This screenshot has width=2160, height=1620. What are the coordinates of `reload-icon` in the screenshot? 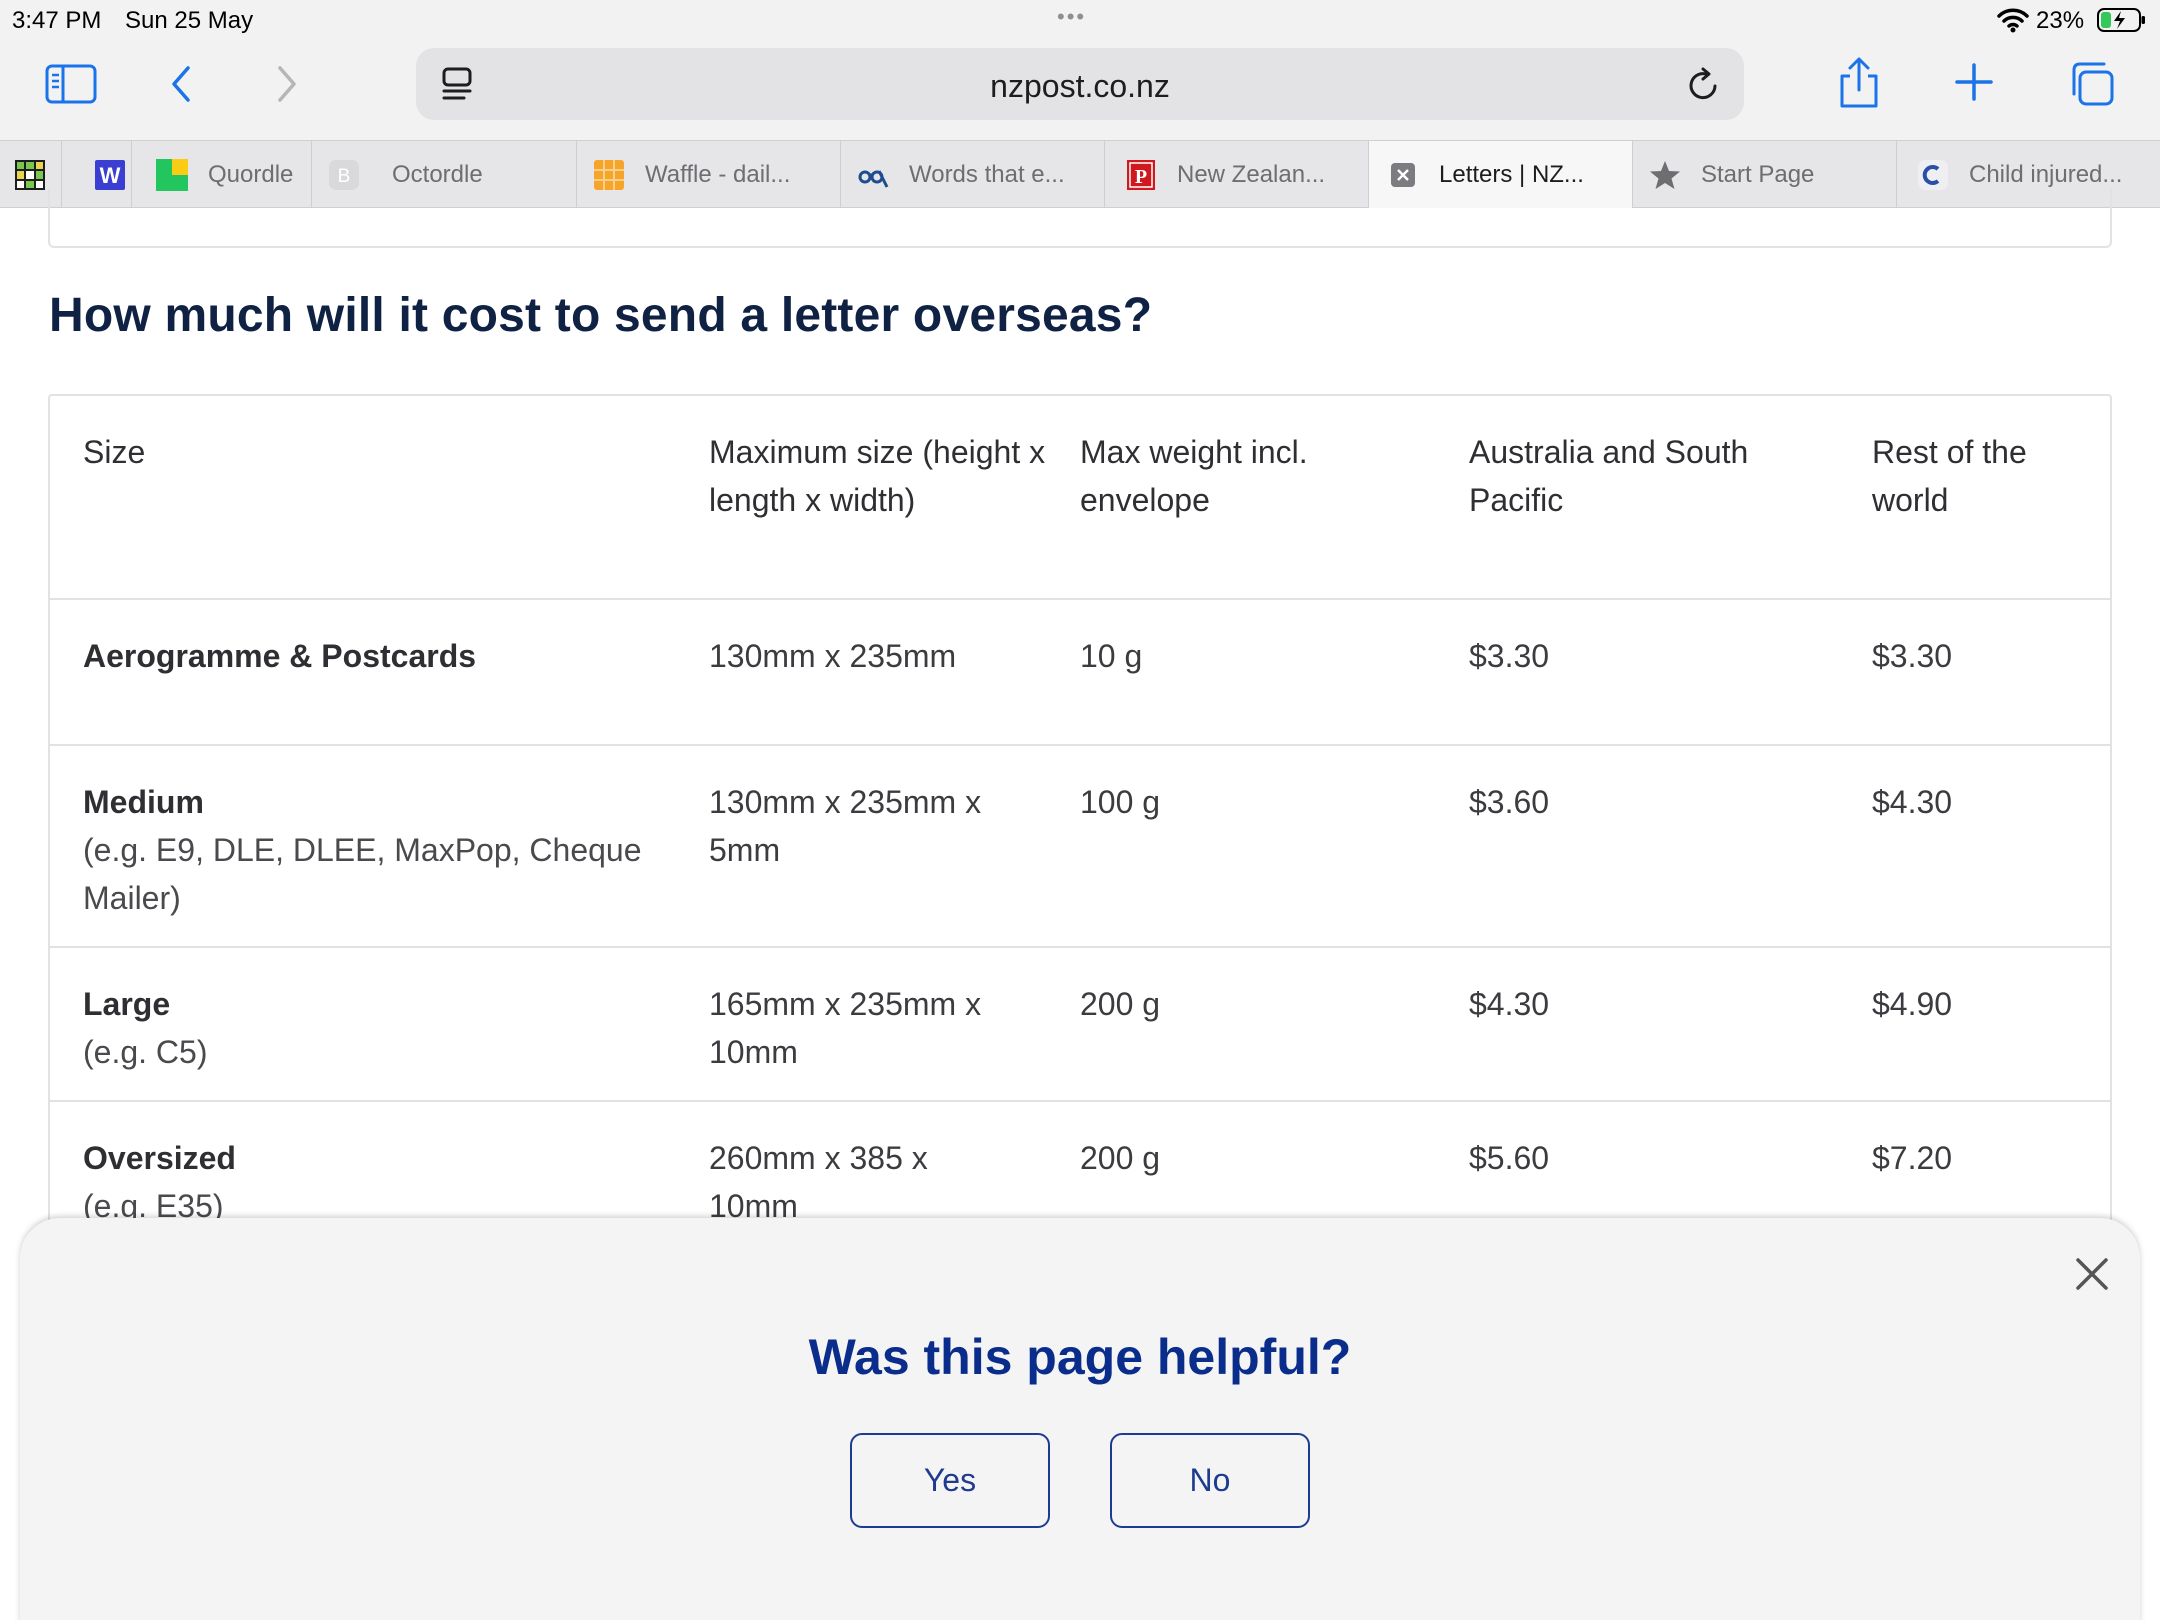 It's located at (1704, 87).